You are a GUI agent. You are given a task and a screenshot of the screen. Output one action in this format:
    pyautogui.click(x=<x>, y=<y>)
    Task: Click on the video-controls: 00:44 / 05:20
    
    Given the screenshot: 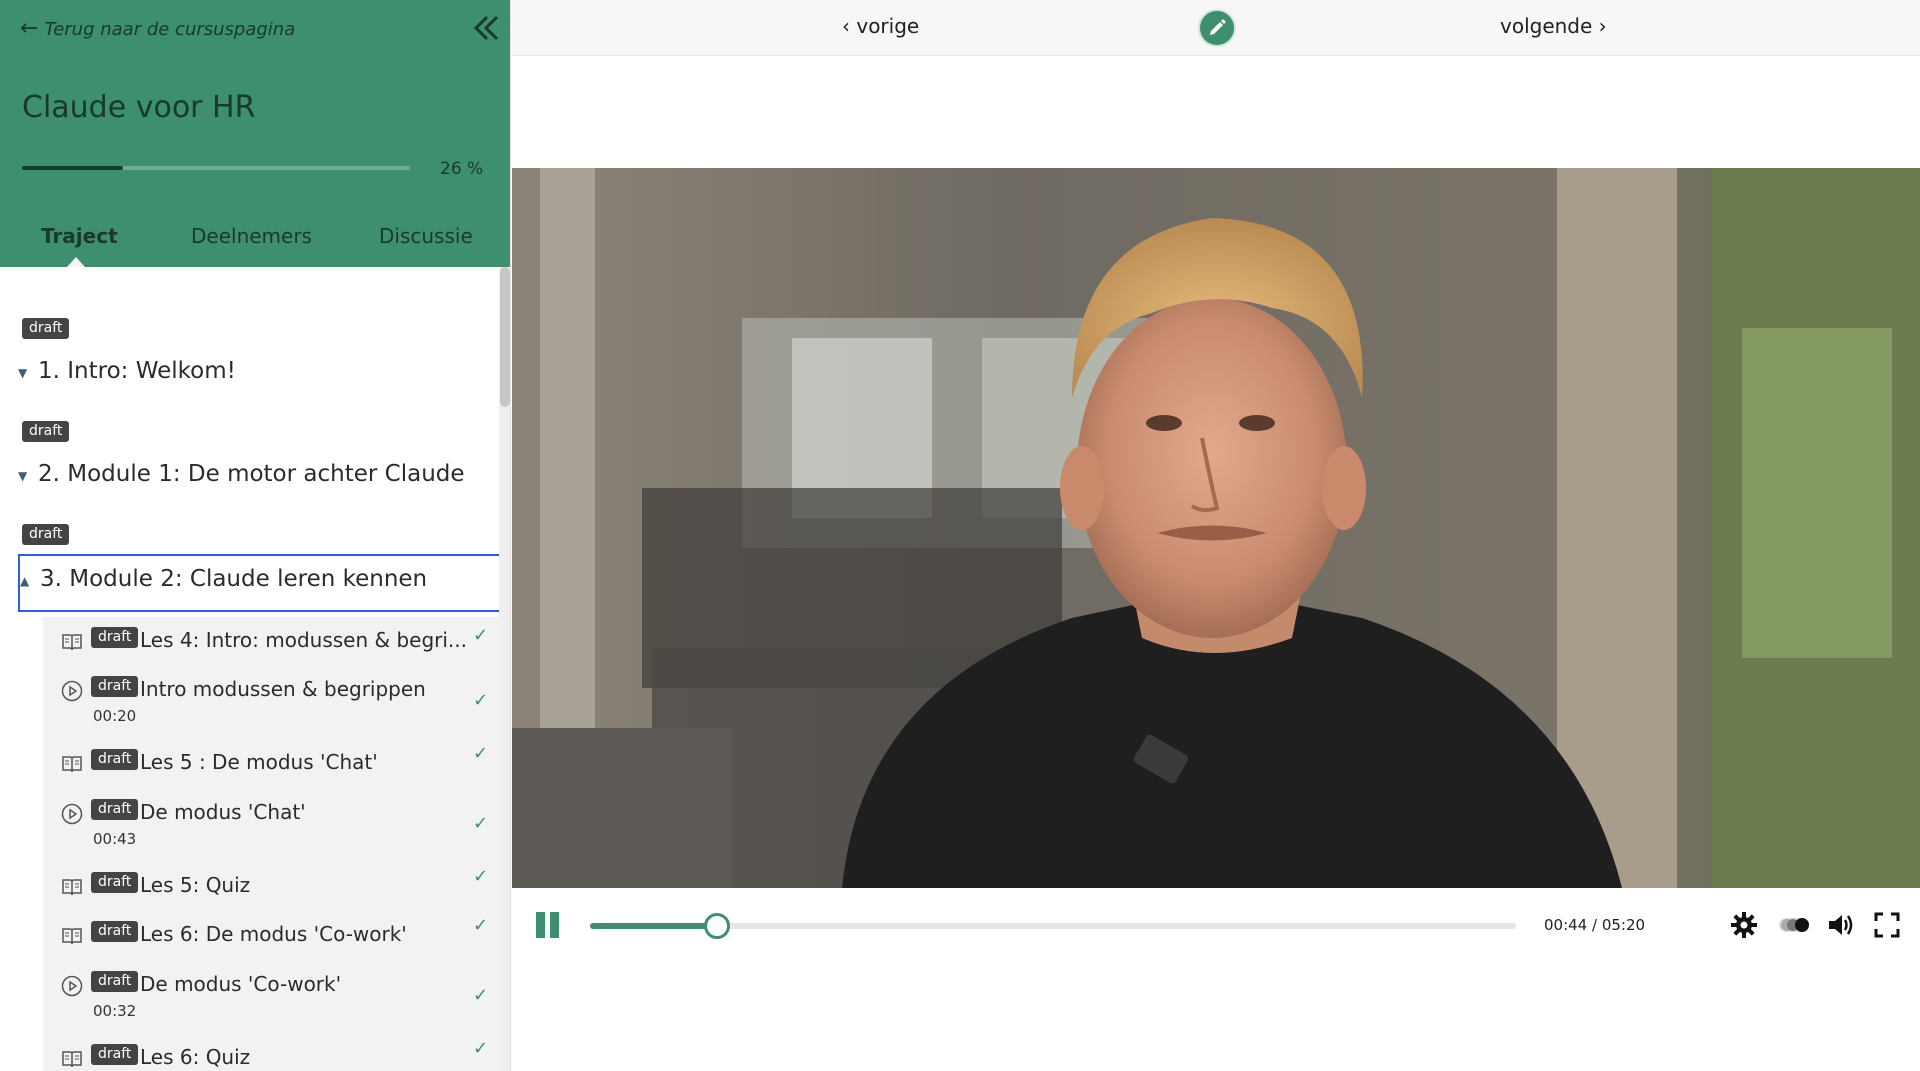 What is the action you would take?
    pyautogui.click(x=1216, y=924)
    